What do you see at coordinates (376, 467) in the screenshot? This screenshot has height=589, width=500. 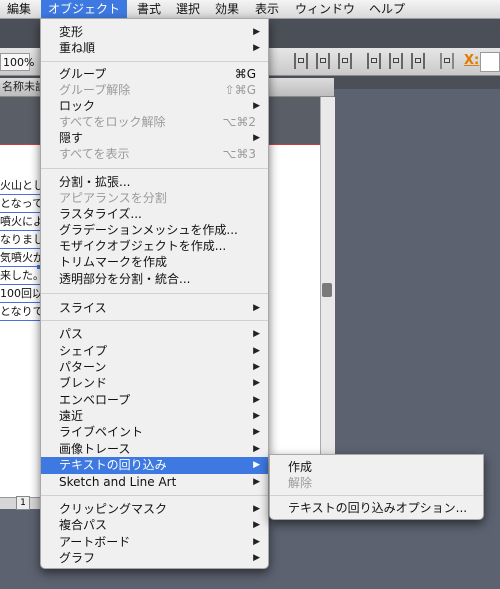 I see `submenu-item-make: 作成` at bounding box center [376, 467].